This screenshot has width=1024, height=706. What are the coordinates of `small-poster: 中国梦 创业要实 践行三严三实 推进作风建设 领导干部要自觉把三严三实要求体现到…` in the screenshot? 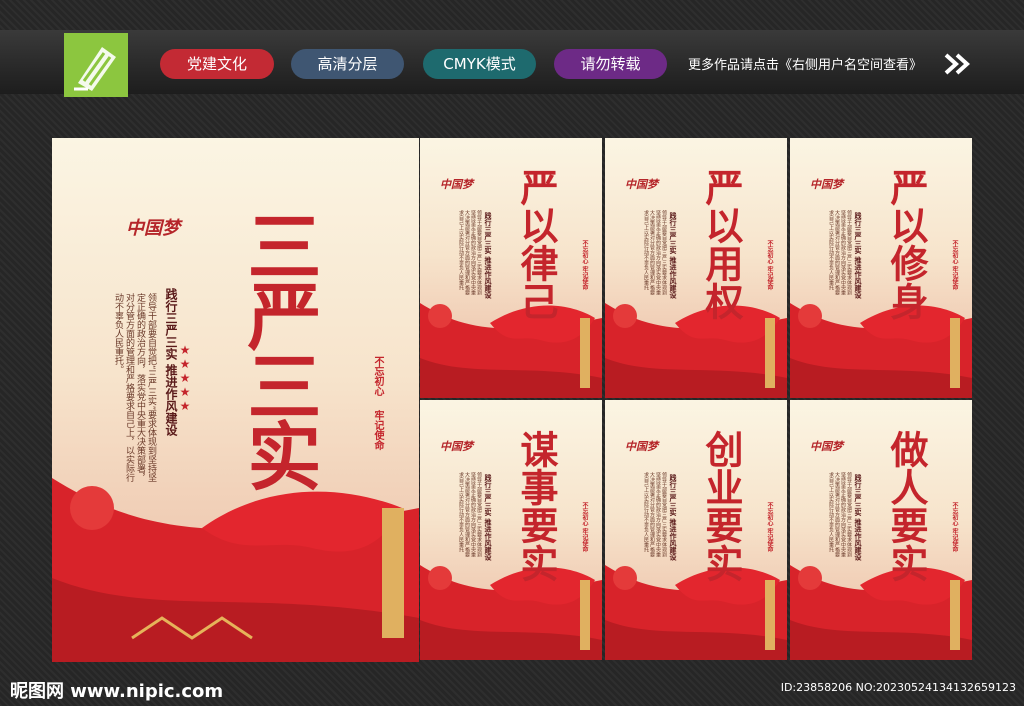 It's located at (696, 530).